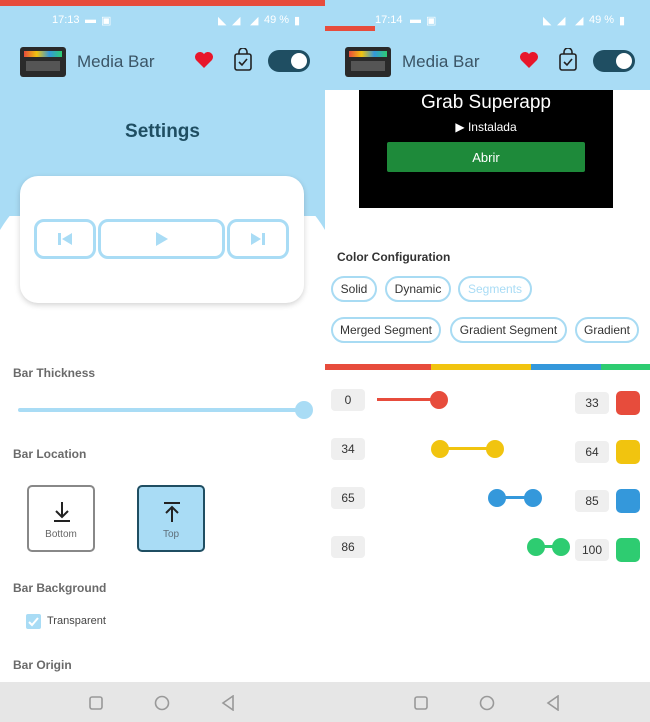  What do you see at coordinates (495, 289) in the screenshot?
I see `chip-segments: Segments` at bounding box center [495, 289].